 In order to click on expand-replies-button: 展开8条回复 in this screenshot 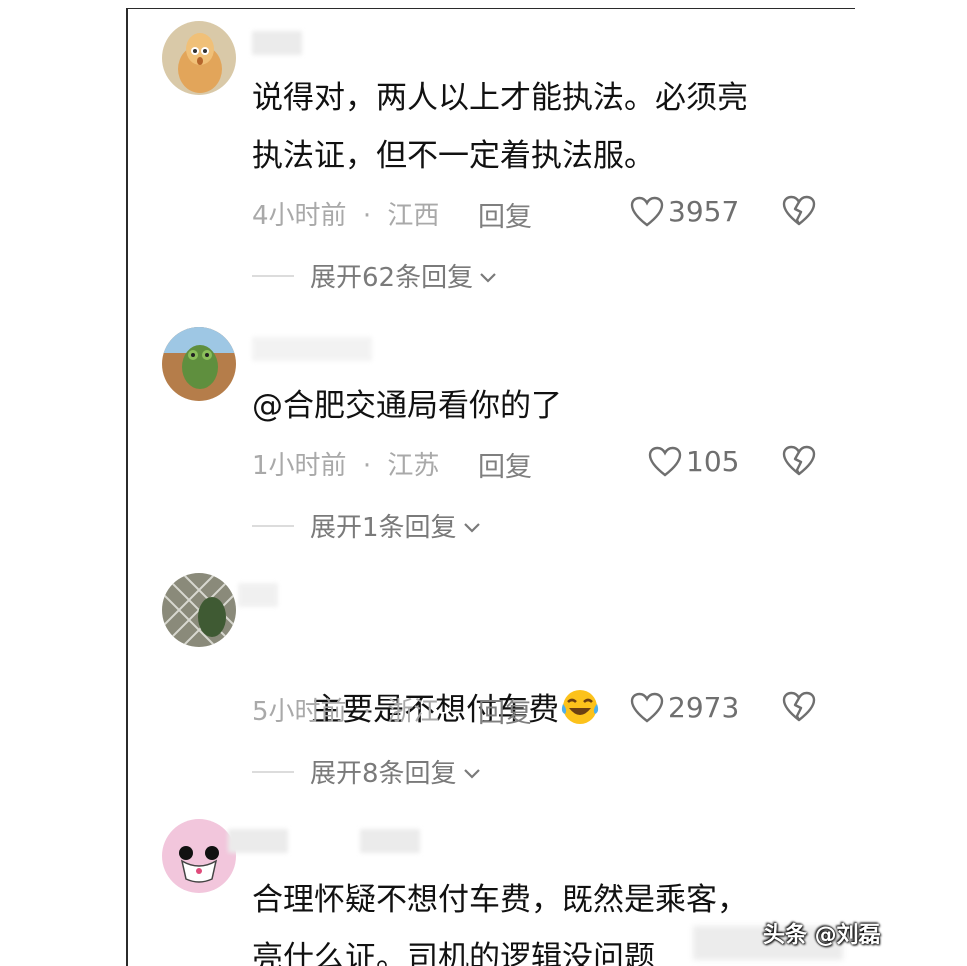, I will do `click(366, 771)`.